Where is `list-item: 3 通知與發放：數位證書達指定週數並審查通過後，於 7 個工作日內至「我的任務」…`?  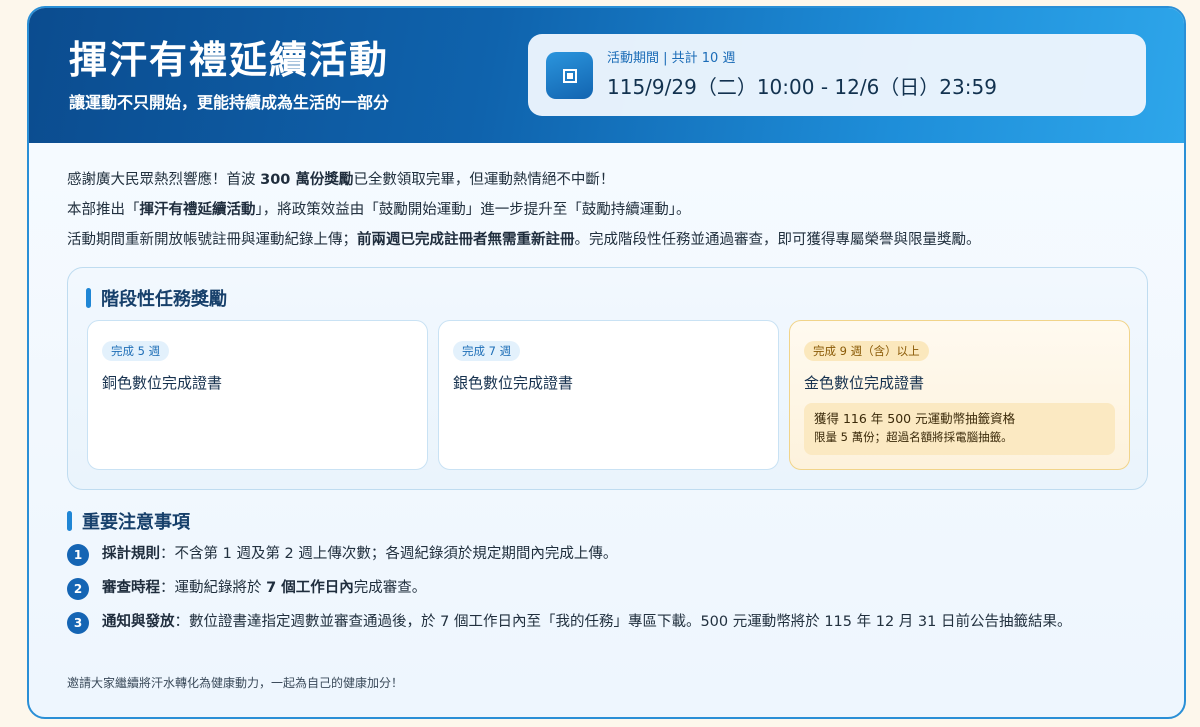
list-item: 3 通知與發放：數位證書達指定週數並審查通過後，於 7 個工作日內至「我的任務」… is located at coordinates (612, 622).